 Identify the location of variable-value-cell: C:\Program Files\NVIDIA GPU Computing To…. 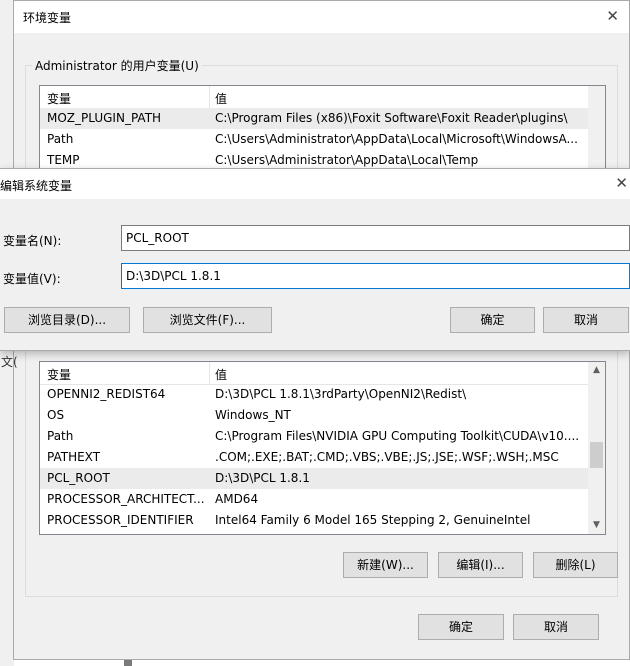
(397, 436).